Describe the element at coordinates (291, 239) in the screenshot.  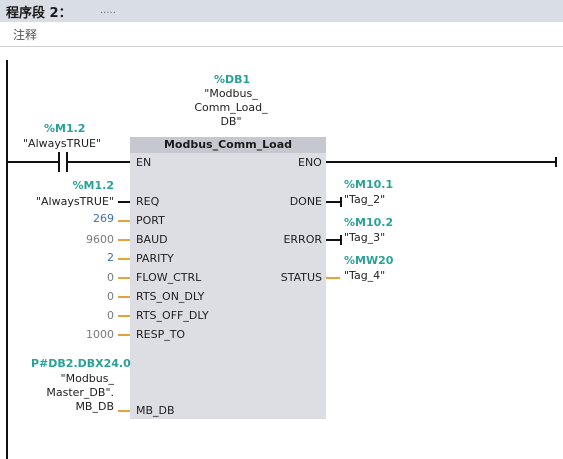
I see `pin-error: ERROR` at that location.